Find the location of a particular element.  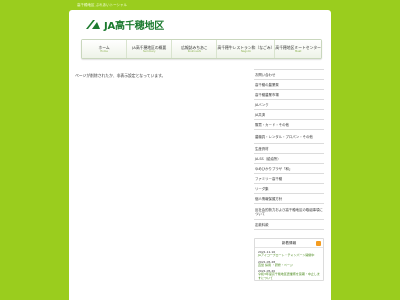

nav-sublabel: Home is located at coordinates (104, 51).